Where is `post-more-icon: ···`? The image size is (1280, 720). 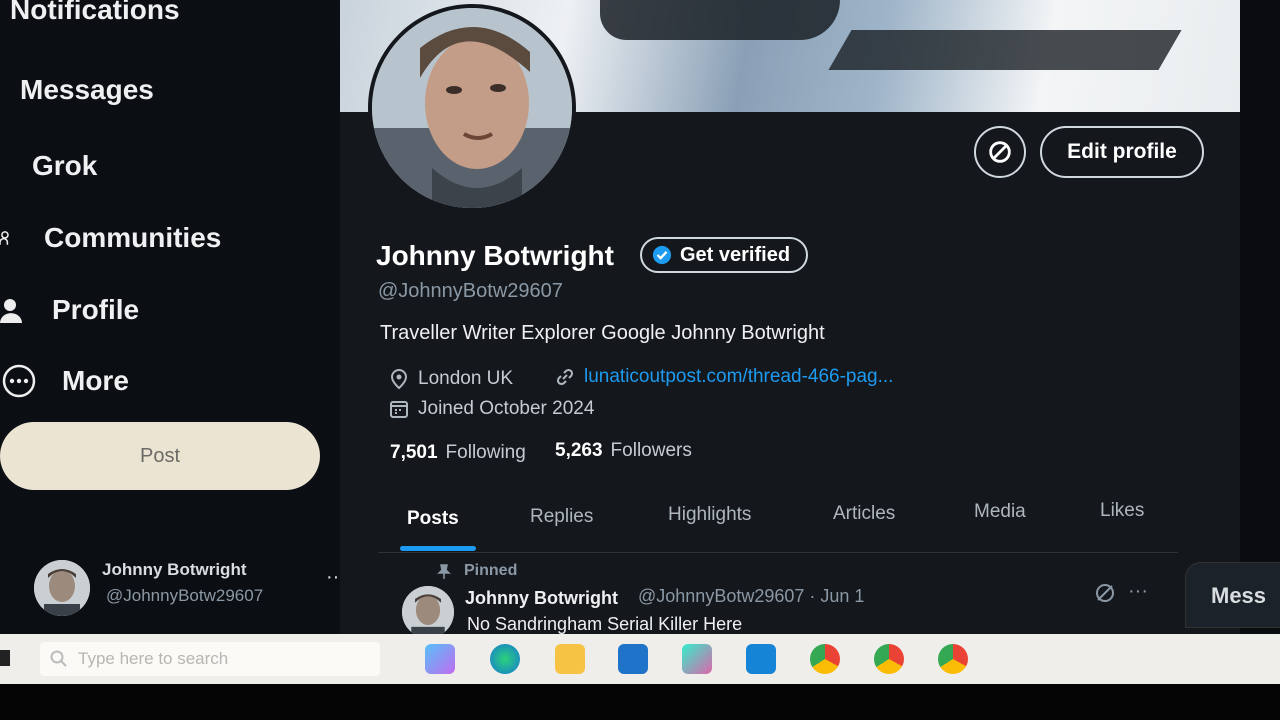
post-more-icon: ··· is located at coordinates (1138, 591).